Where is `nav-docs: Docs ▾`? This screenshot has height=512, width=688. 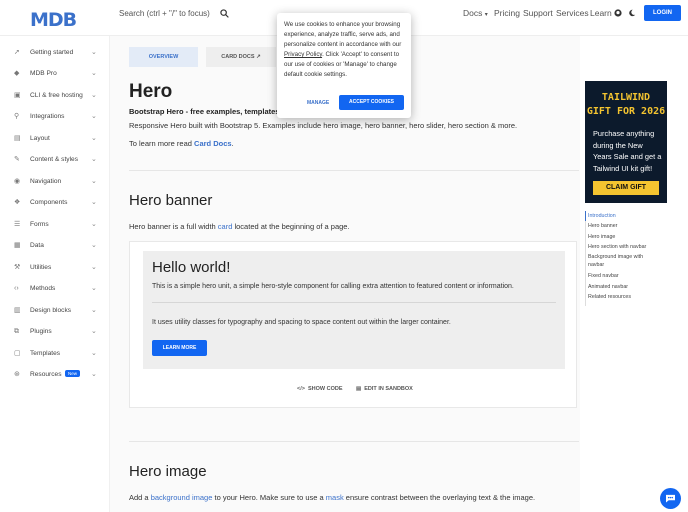
nav-docs: Docs ▾ is located at coordinates (475, 13).